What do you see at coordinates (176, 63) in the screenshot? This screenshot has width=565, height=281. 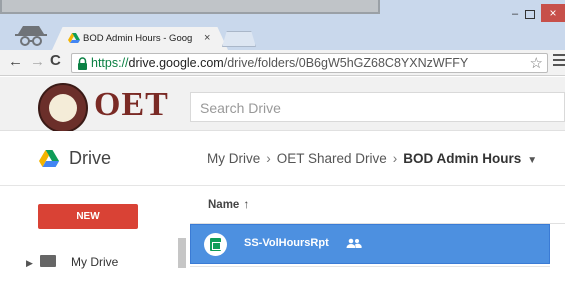 I see `url-host: drive.google.com` at bounding box center [176, 63].